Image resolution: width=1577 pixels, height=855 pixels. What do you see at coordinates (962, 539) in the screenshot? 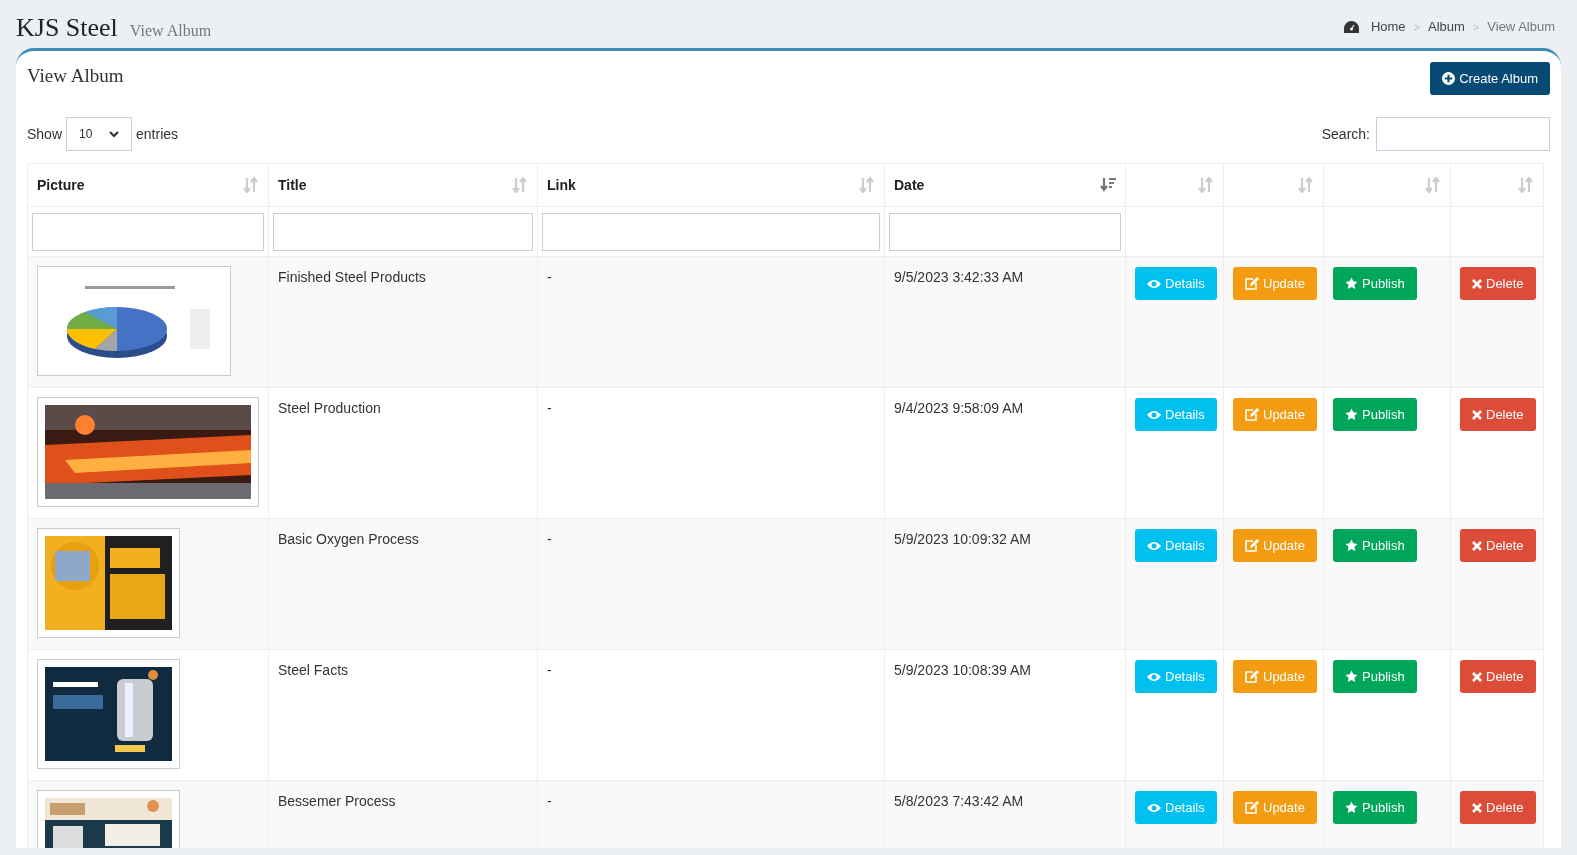
I see `album-date: 5/9/2023 10:09:32 AM` at bounding box center [962, 539].